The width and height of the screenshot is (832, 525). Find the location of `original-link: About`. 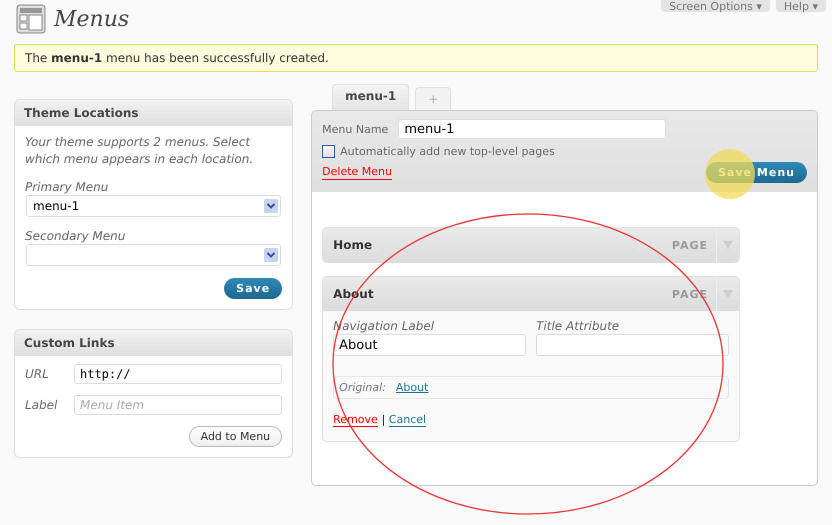

original-link: About is located at coordinates (412, 387).